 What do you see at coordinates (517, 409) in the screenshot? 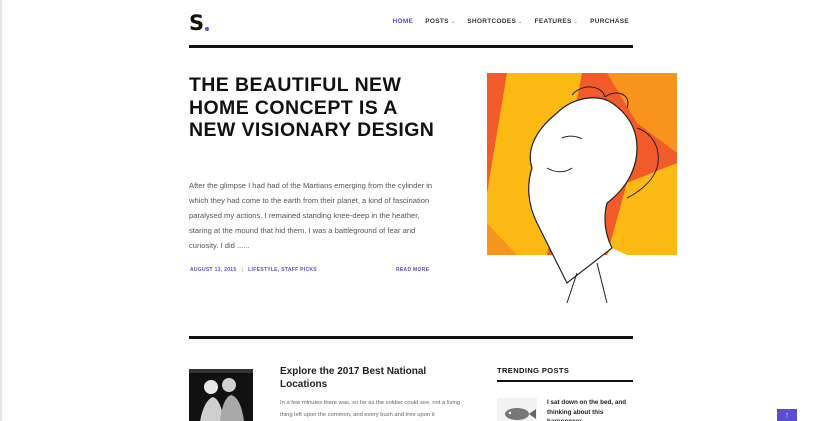
I see `trending-post-thumbnail` at bounding box center [517, 409].